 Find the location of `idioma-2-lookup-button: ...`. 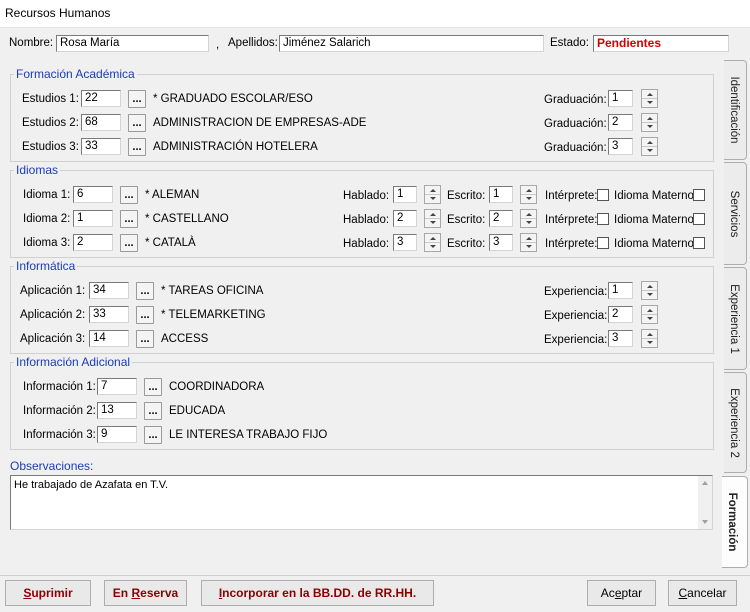

idioma-2-lookup-button: ... is located at coordinates (129, 219).